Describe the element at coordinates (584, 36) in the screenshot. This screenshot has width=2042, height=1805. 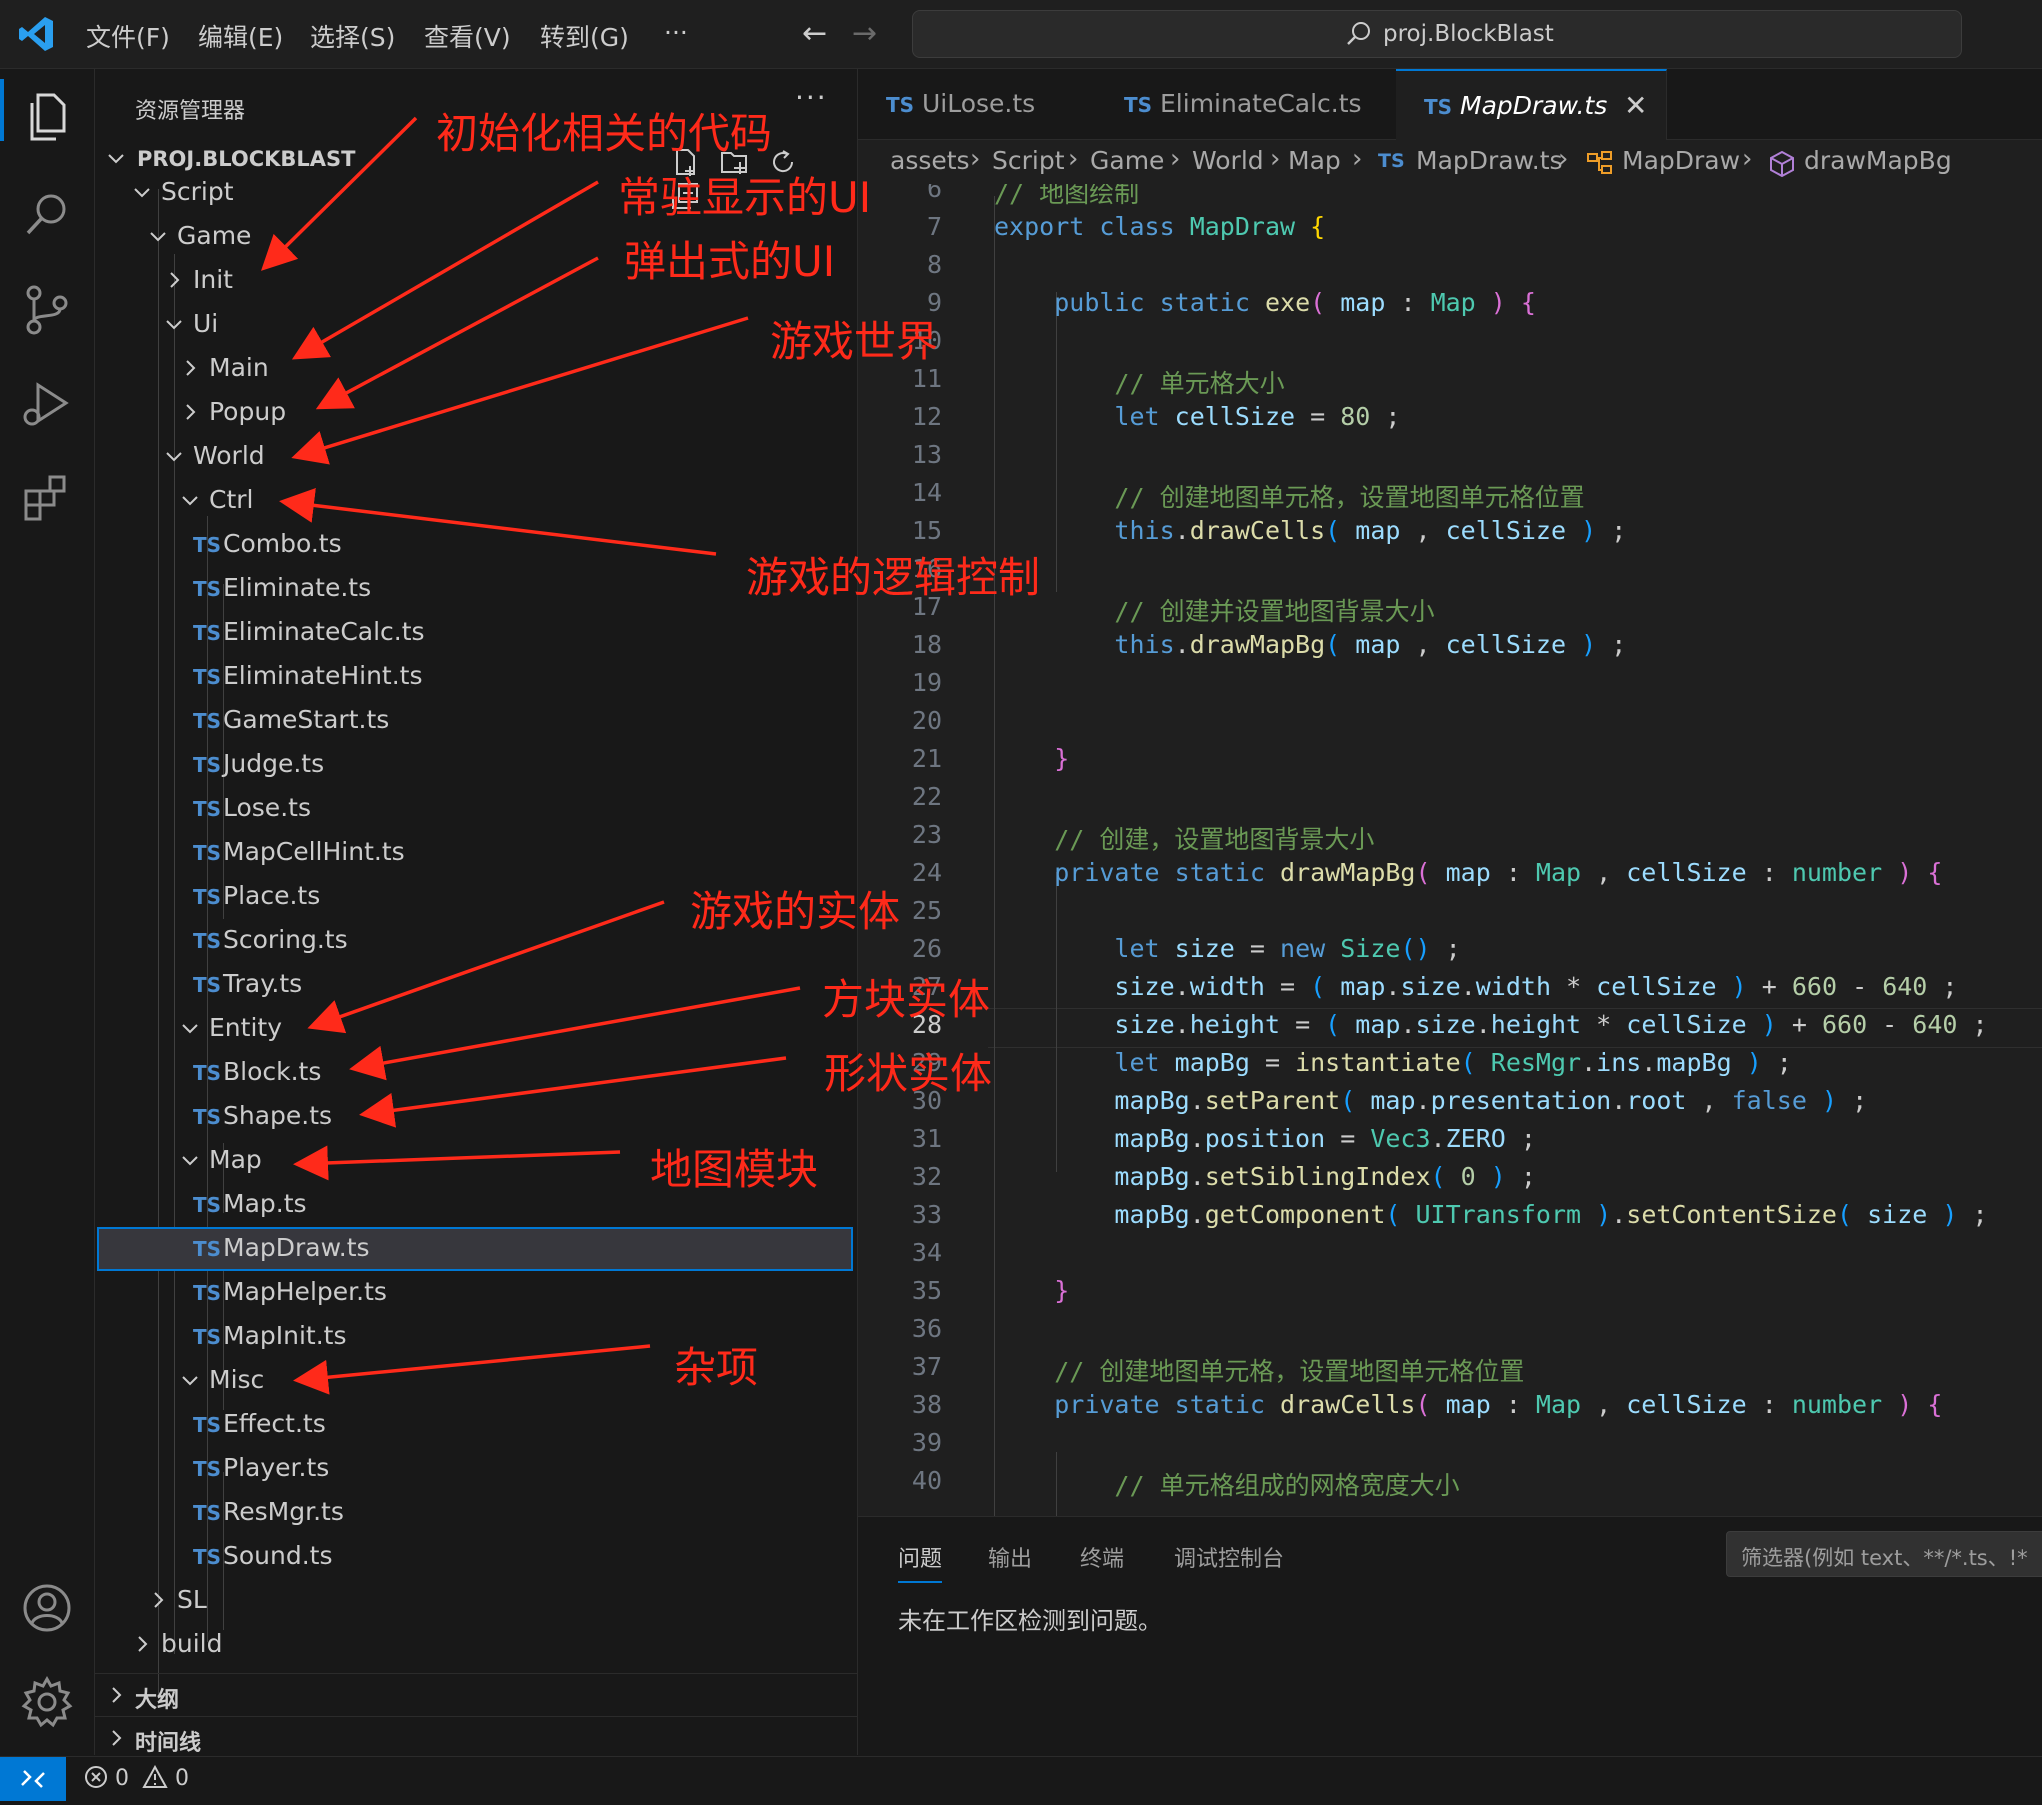
I see `menu-go: 转到(G)` at that location.